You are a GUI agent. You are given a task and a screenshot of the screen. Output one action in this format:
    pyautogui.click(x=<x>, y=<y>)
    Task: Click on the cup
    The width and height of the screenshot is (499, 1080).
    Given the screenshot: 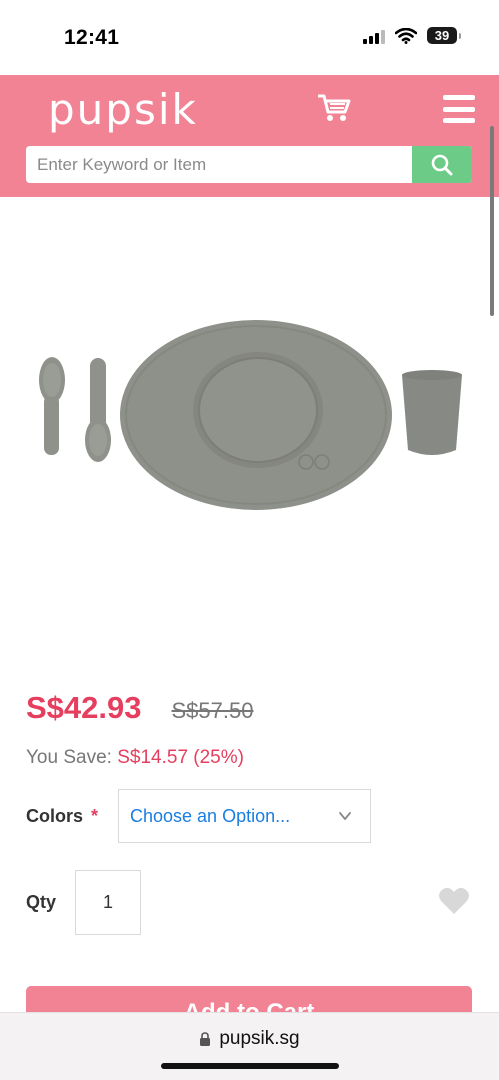 What is the action you would take?
    pyautogui.click(x=432, y=412)
    